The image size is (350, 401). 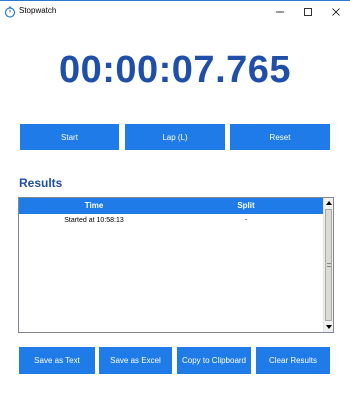 I want to click on save-as-excel-button: Save as Excel, so click(x=135, y=360).